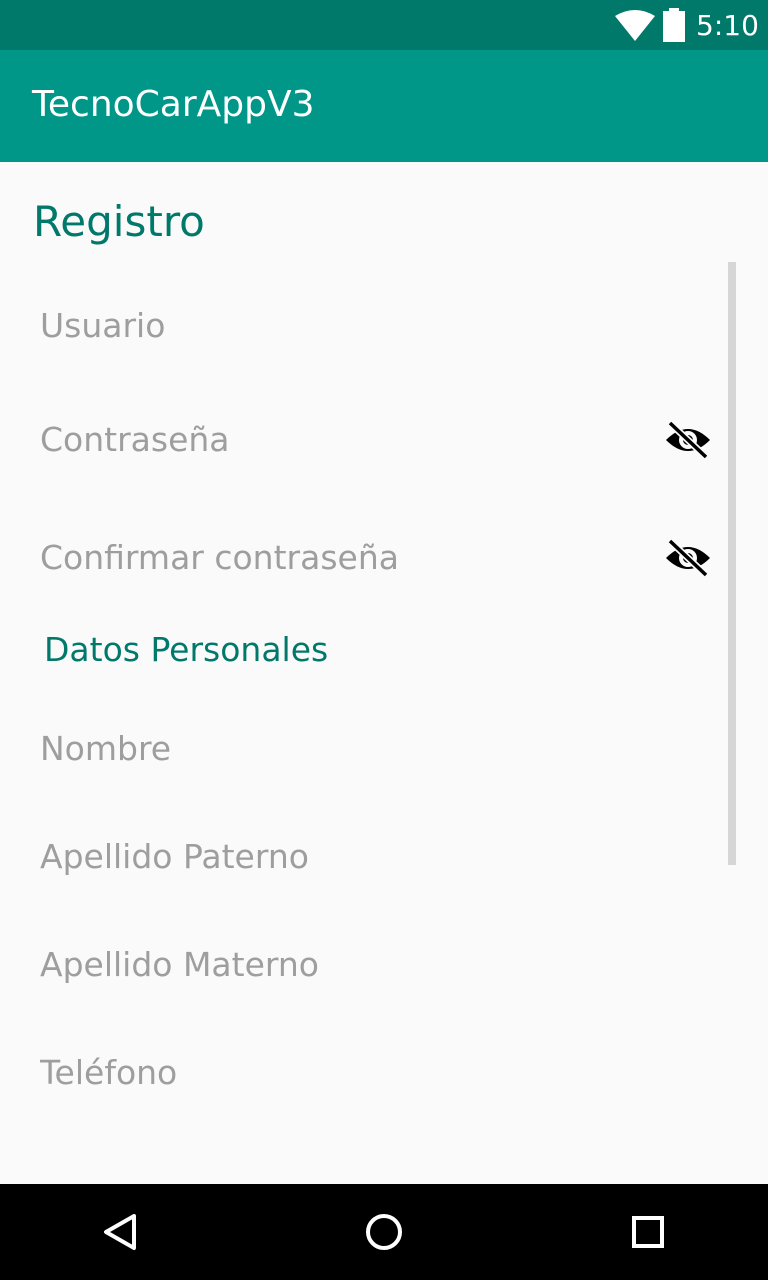  I want to click on confirm-password-field, so click(360, 558).